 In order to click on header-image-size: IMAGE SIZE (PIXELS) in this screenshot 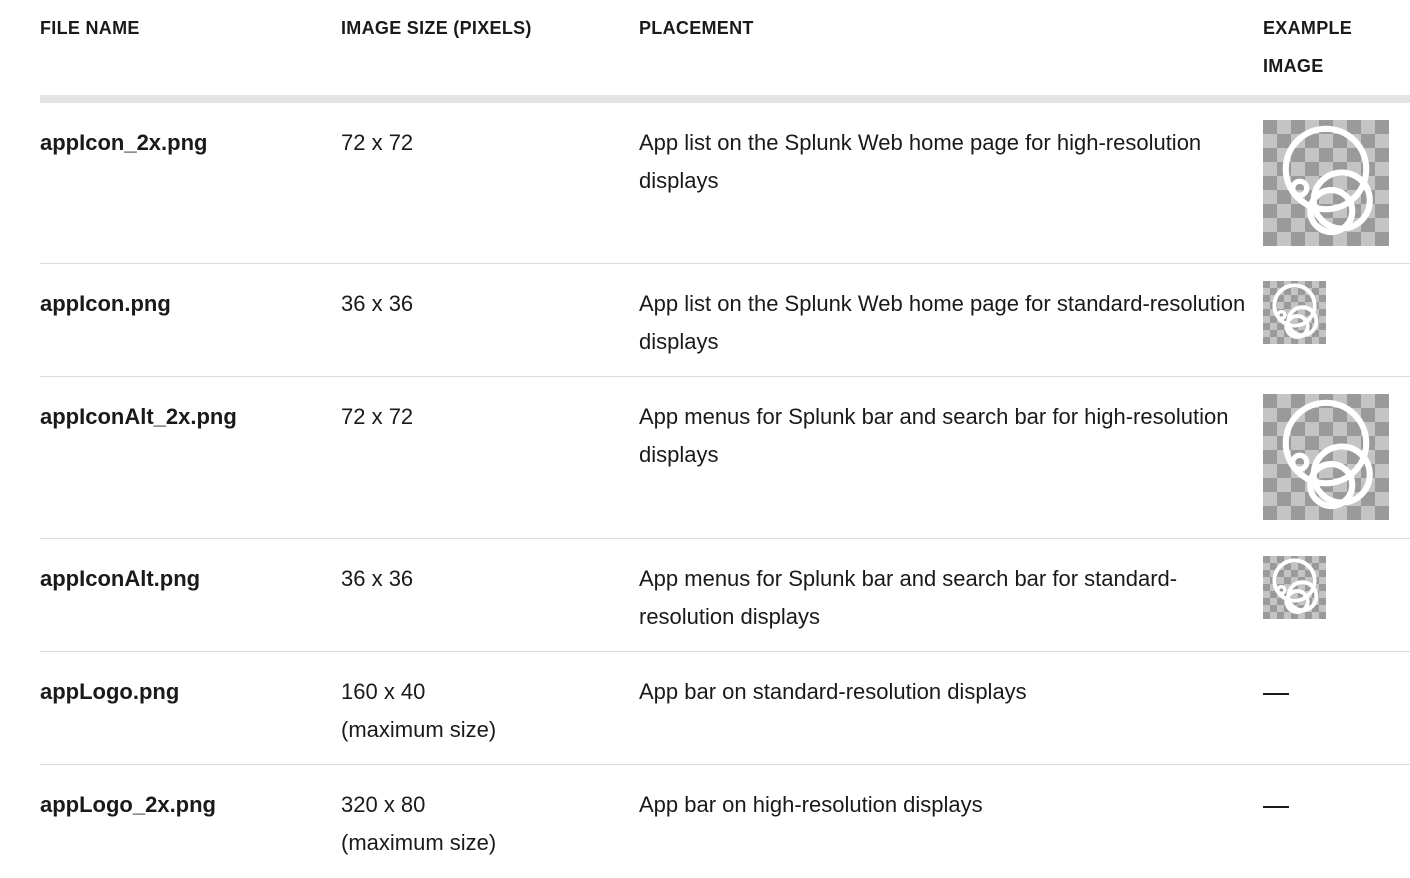, I will do `click(436, 28)`.